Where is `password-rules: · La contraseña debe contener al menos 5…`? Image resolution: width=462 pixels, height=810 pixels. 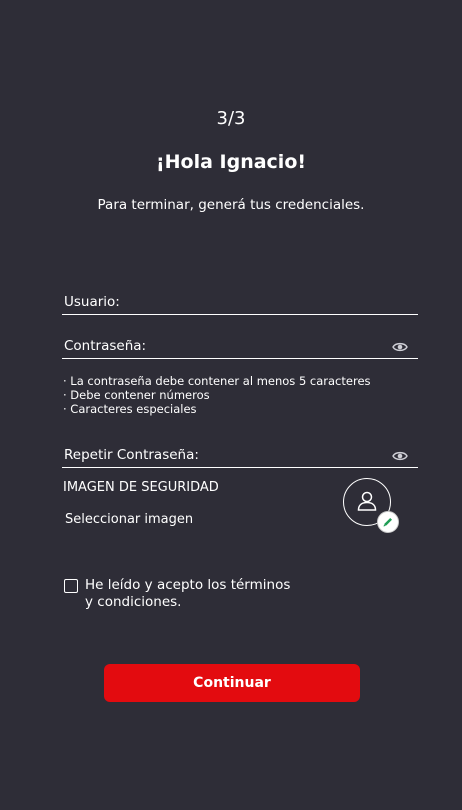 password-rules: · La contraseña debe contener al menos 5… is located at coordinates (217, 395).